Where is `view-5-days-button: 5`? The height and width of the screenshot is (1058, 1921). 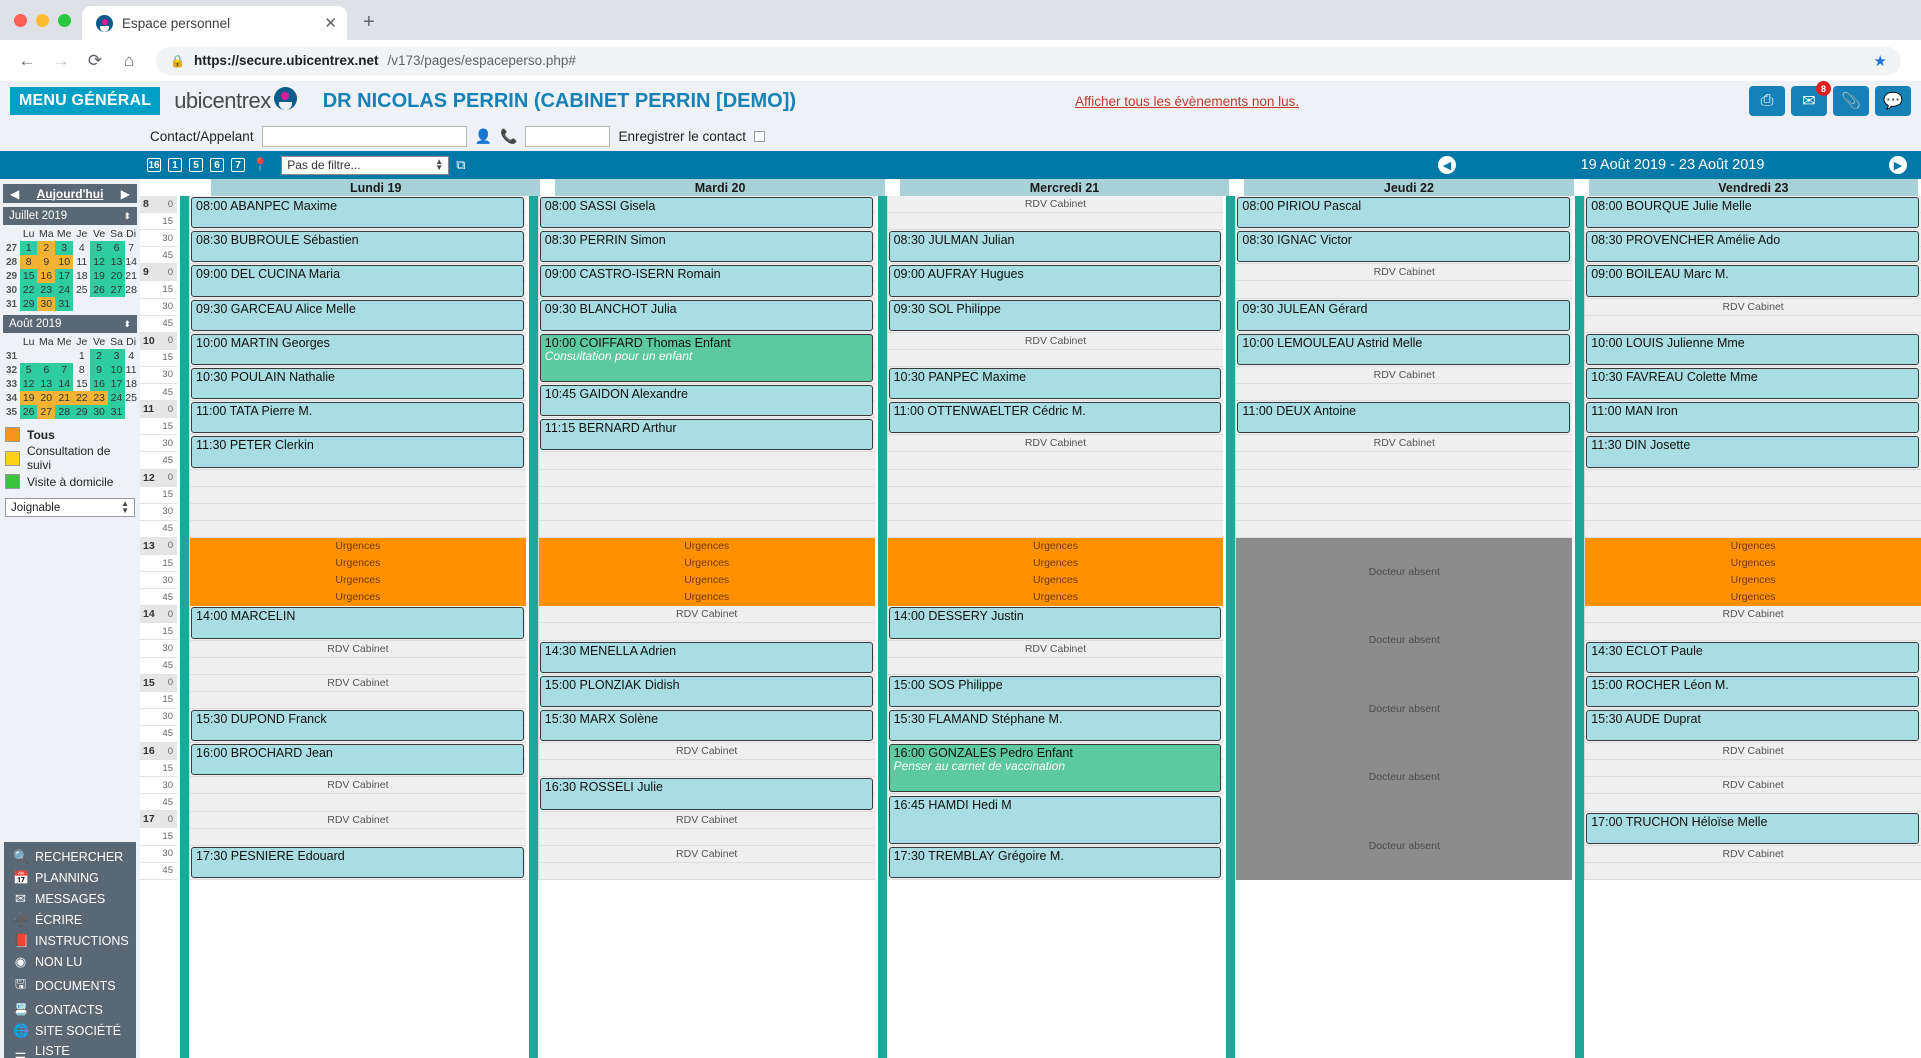
view-5-days-button: 5 is located at coordinates (196, 165).